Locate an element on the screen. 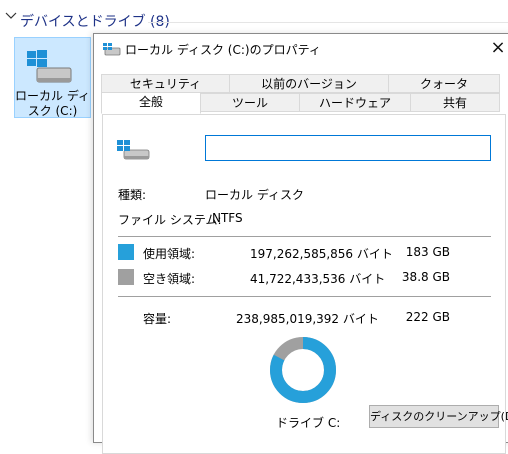  devices-group-header: デバイスとドライブ (8) is located at coordinates (254, 20).